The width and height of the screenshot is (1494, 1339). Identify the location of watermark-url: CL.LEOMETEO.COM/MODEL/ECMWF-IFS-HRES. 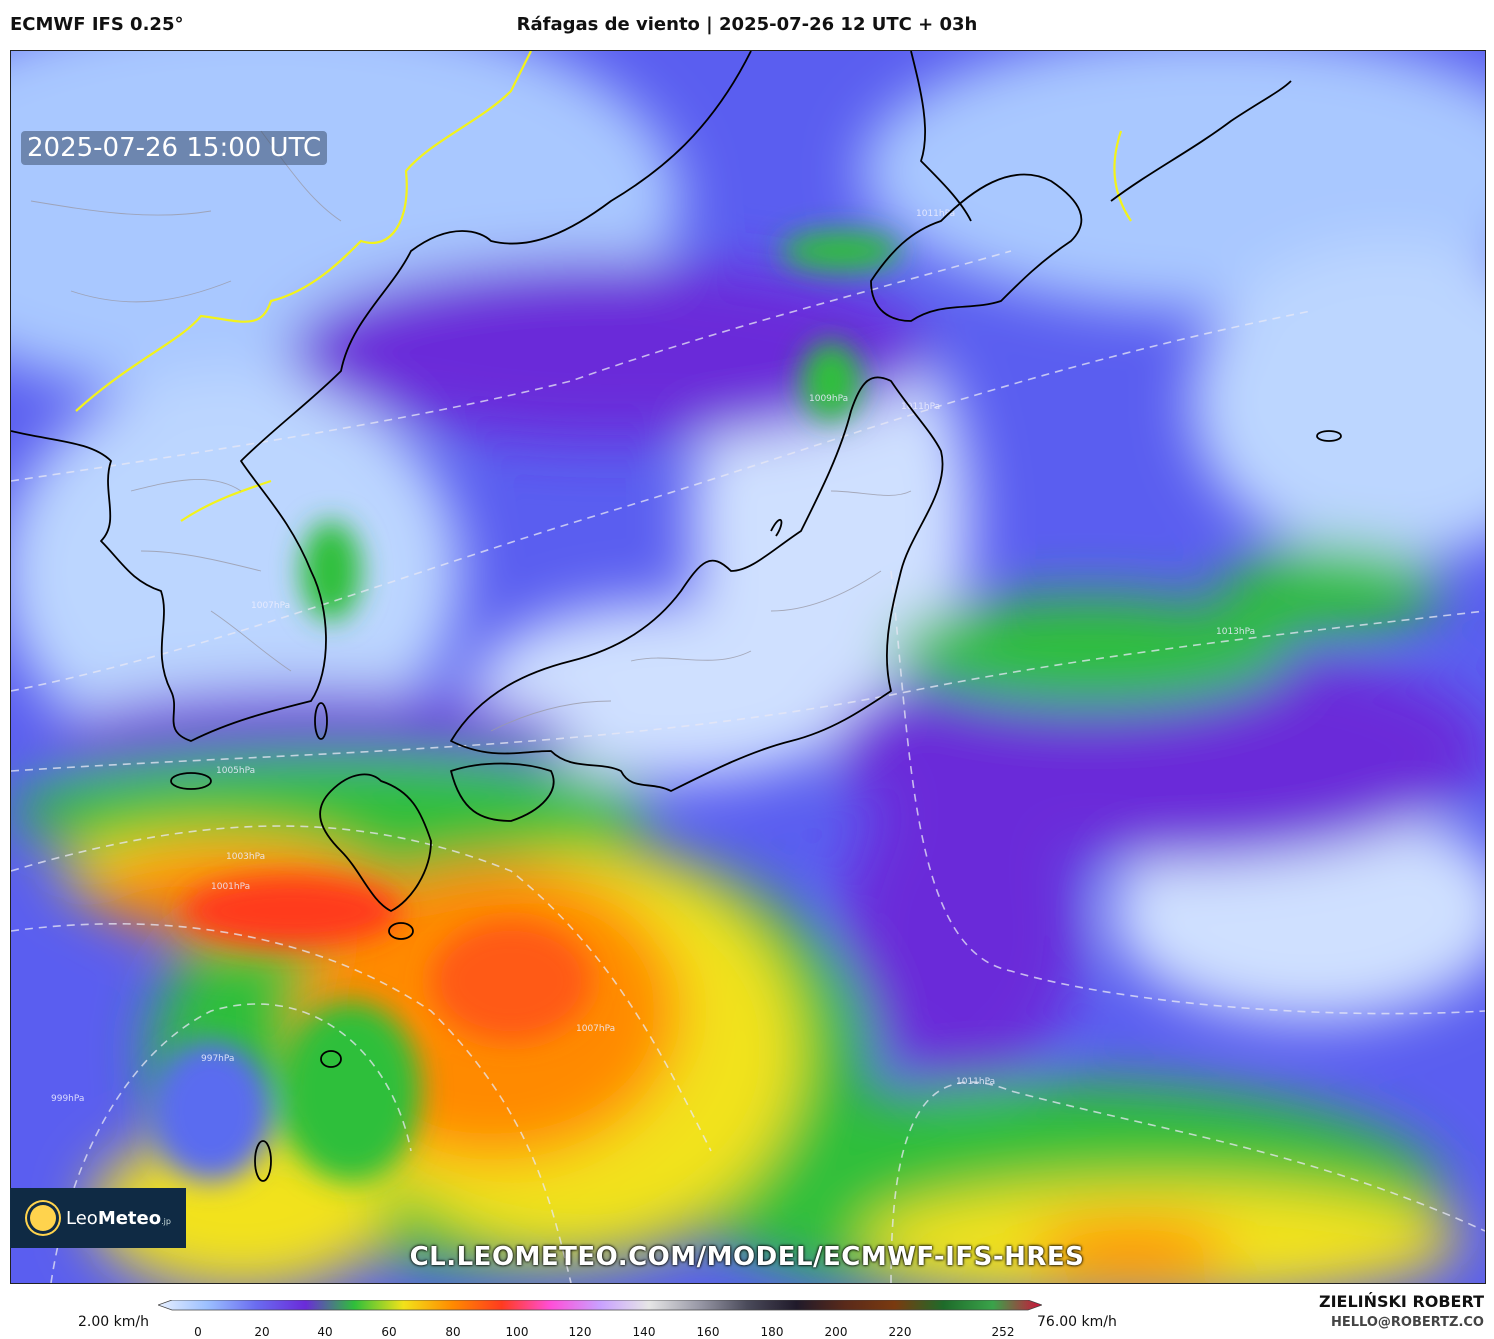
(747, 1257).